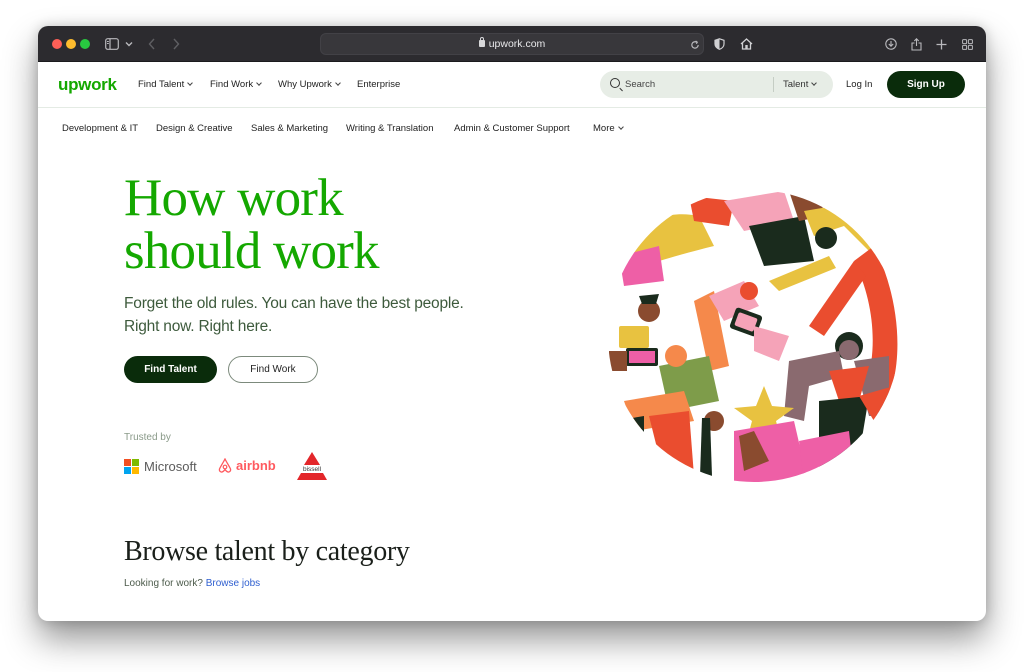  What do you see at coordinates (273, 369) in the screenshot?
I see `find-work-button: Find Work` at bounding box center [273, 369].